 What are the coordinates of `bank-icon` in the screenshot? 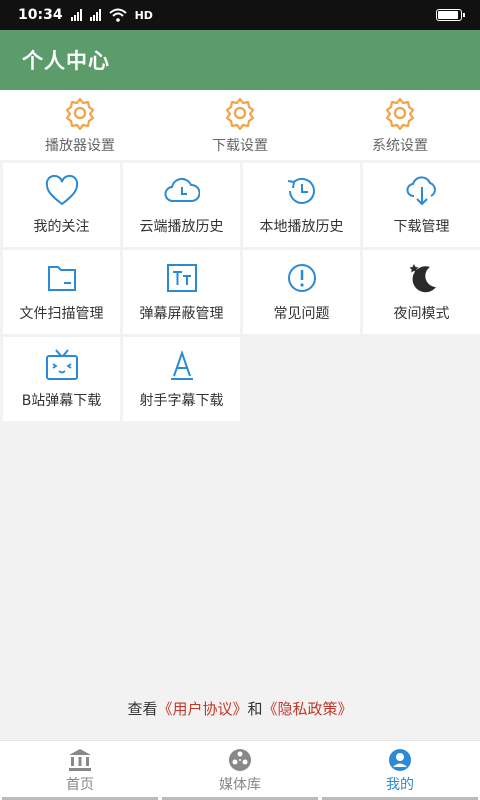 It's located at (80, 759).